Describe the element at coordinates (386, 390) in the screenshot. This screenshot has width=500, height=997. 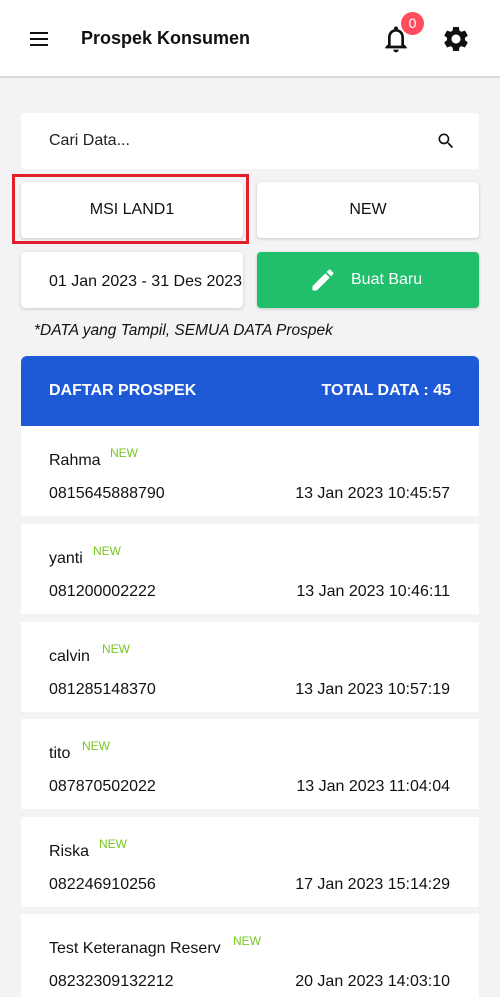
I see `total-count: TOTAL DATA : 45` at that location.